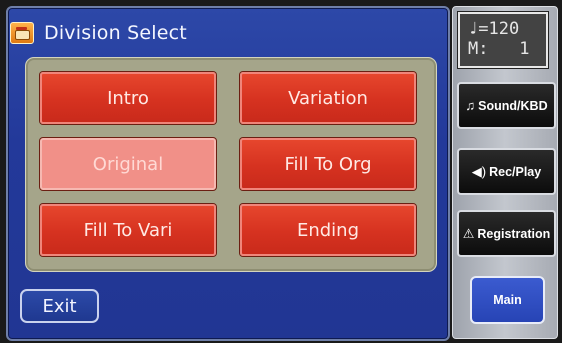  I want to click on fill-to-org-button: Fill To Org, so click(328, 164).